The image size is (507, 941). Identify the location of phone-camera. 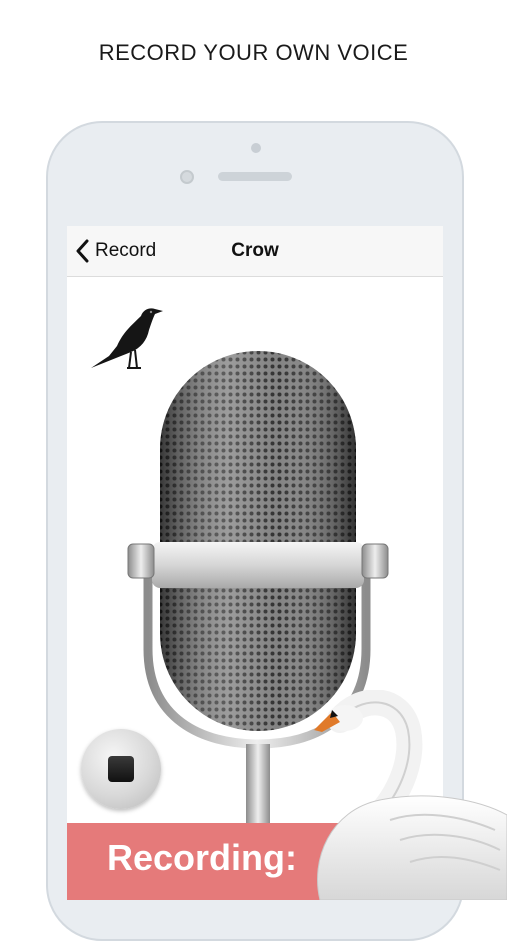
(187, 177).